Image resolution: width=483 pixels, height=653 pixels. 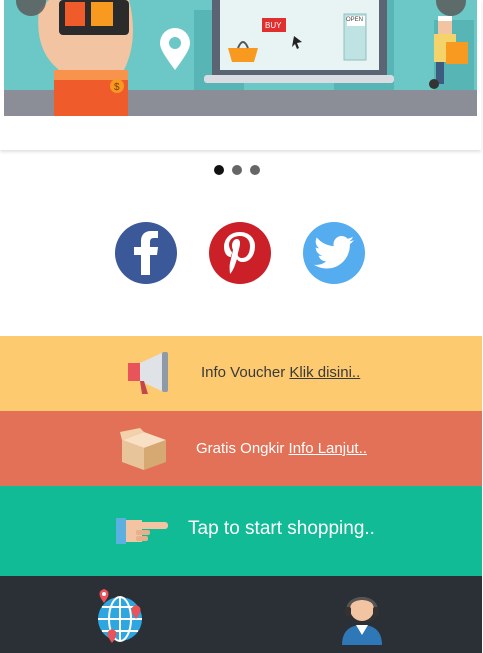 I want to click on pinterest-button, so click(x=240, y=253).